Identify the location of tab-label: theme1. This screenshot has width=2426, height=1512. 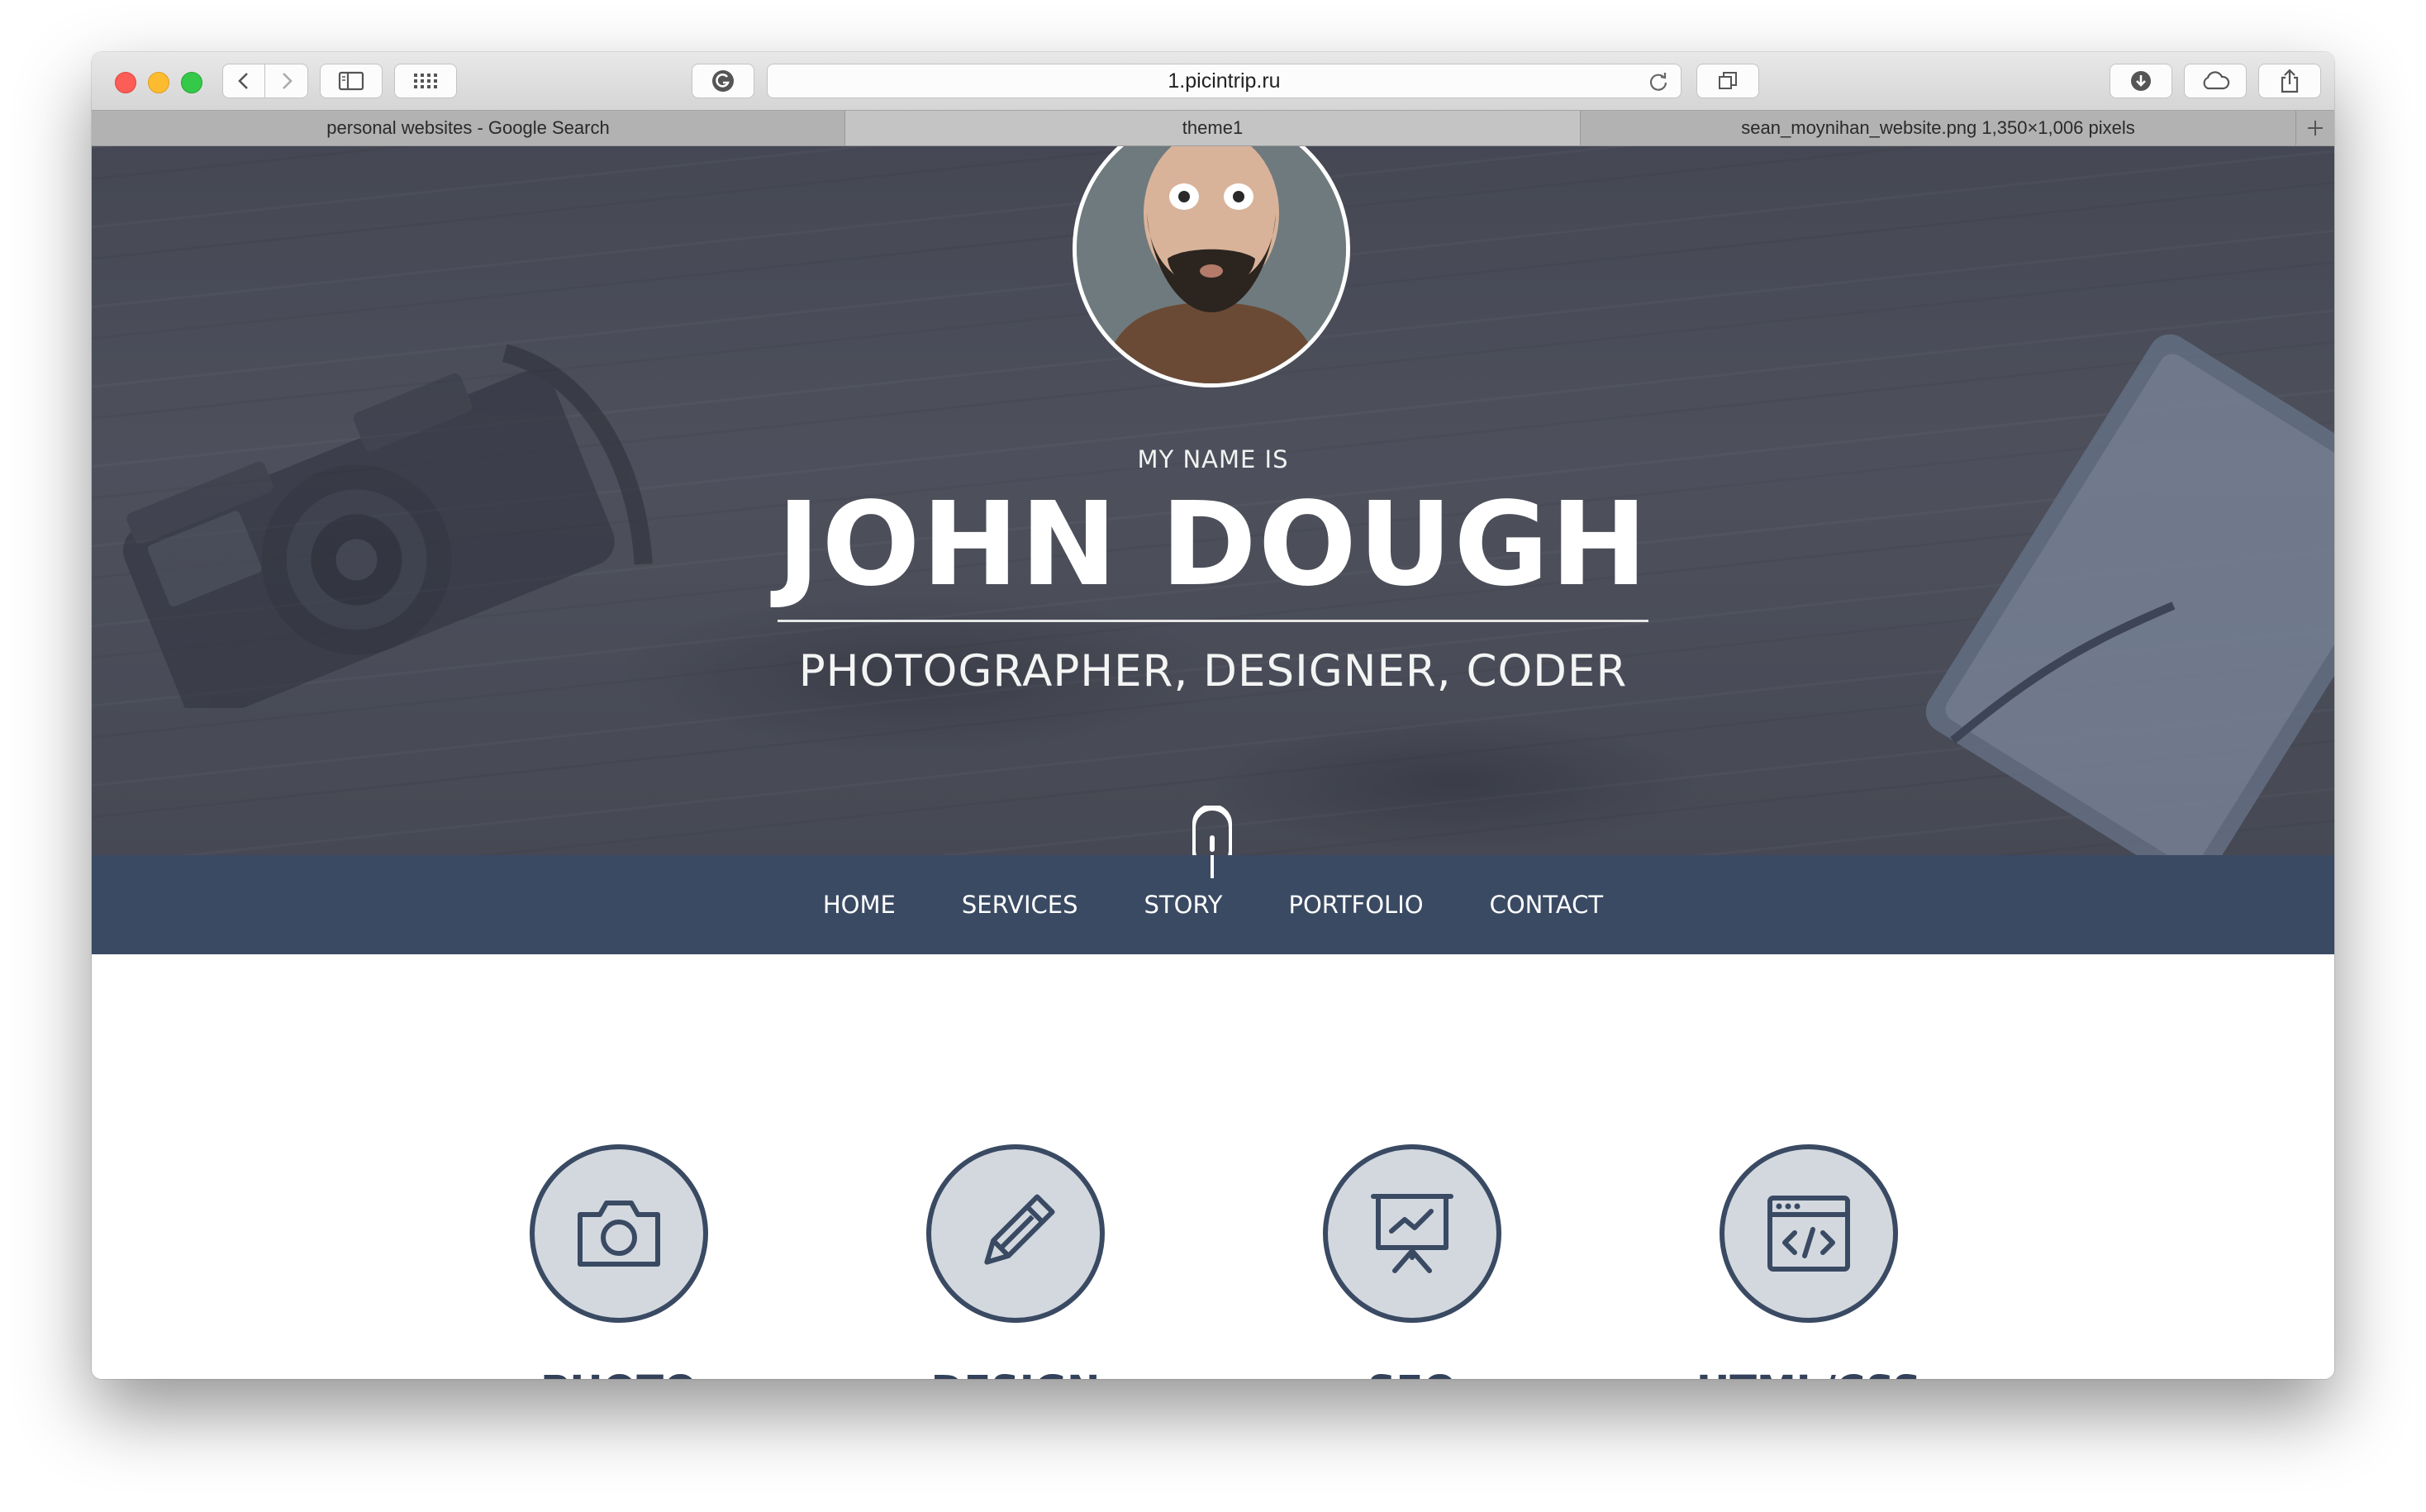
(1213, 127).